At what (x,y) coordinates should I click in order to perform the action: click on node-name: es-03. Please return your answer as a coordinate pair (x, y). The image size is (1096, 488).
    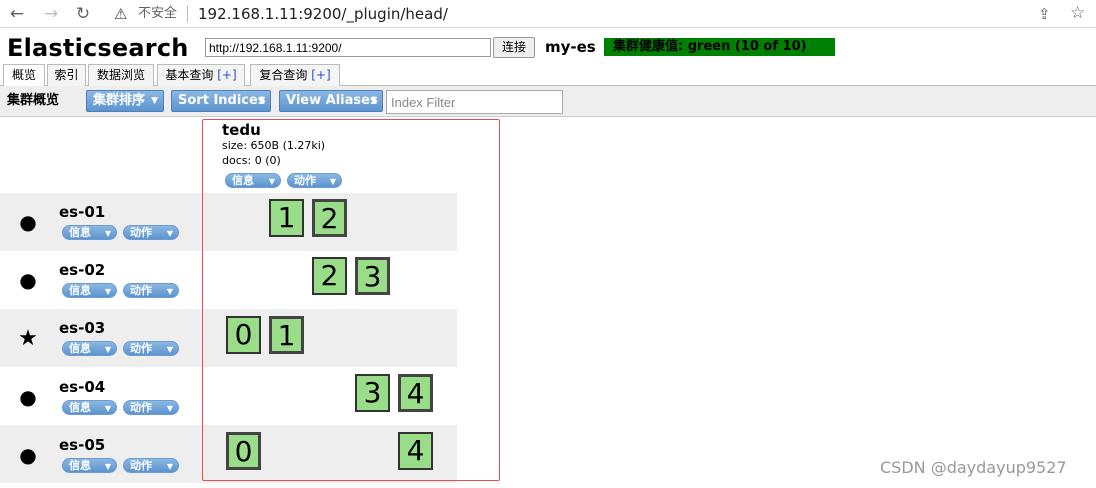
    Looking at the image, I should click on (82, 328).